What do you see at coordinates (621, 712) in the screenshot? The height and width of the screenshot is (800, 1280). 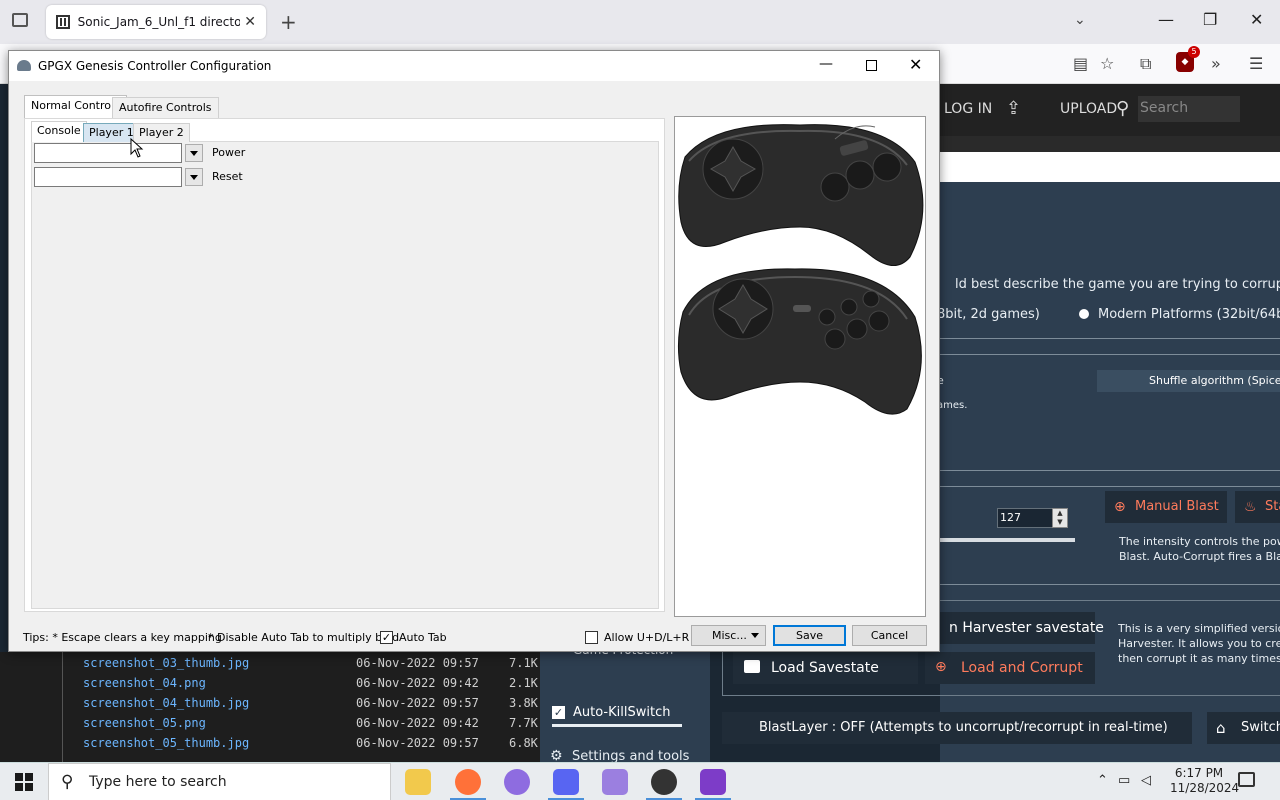 I see `rtc-autokillswitch-label: Auto-KillSwitch` at bounding box center [621, 712].